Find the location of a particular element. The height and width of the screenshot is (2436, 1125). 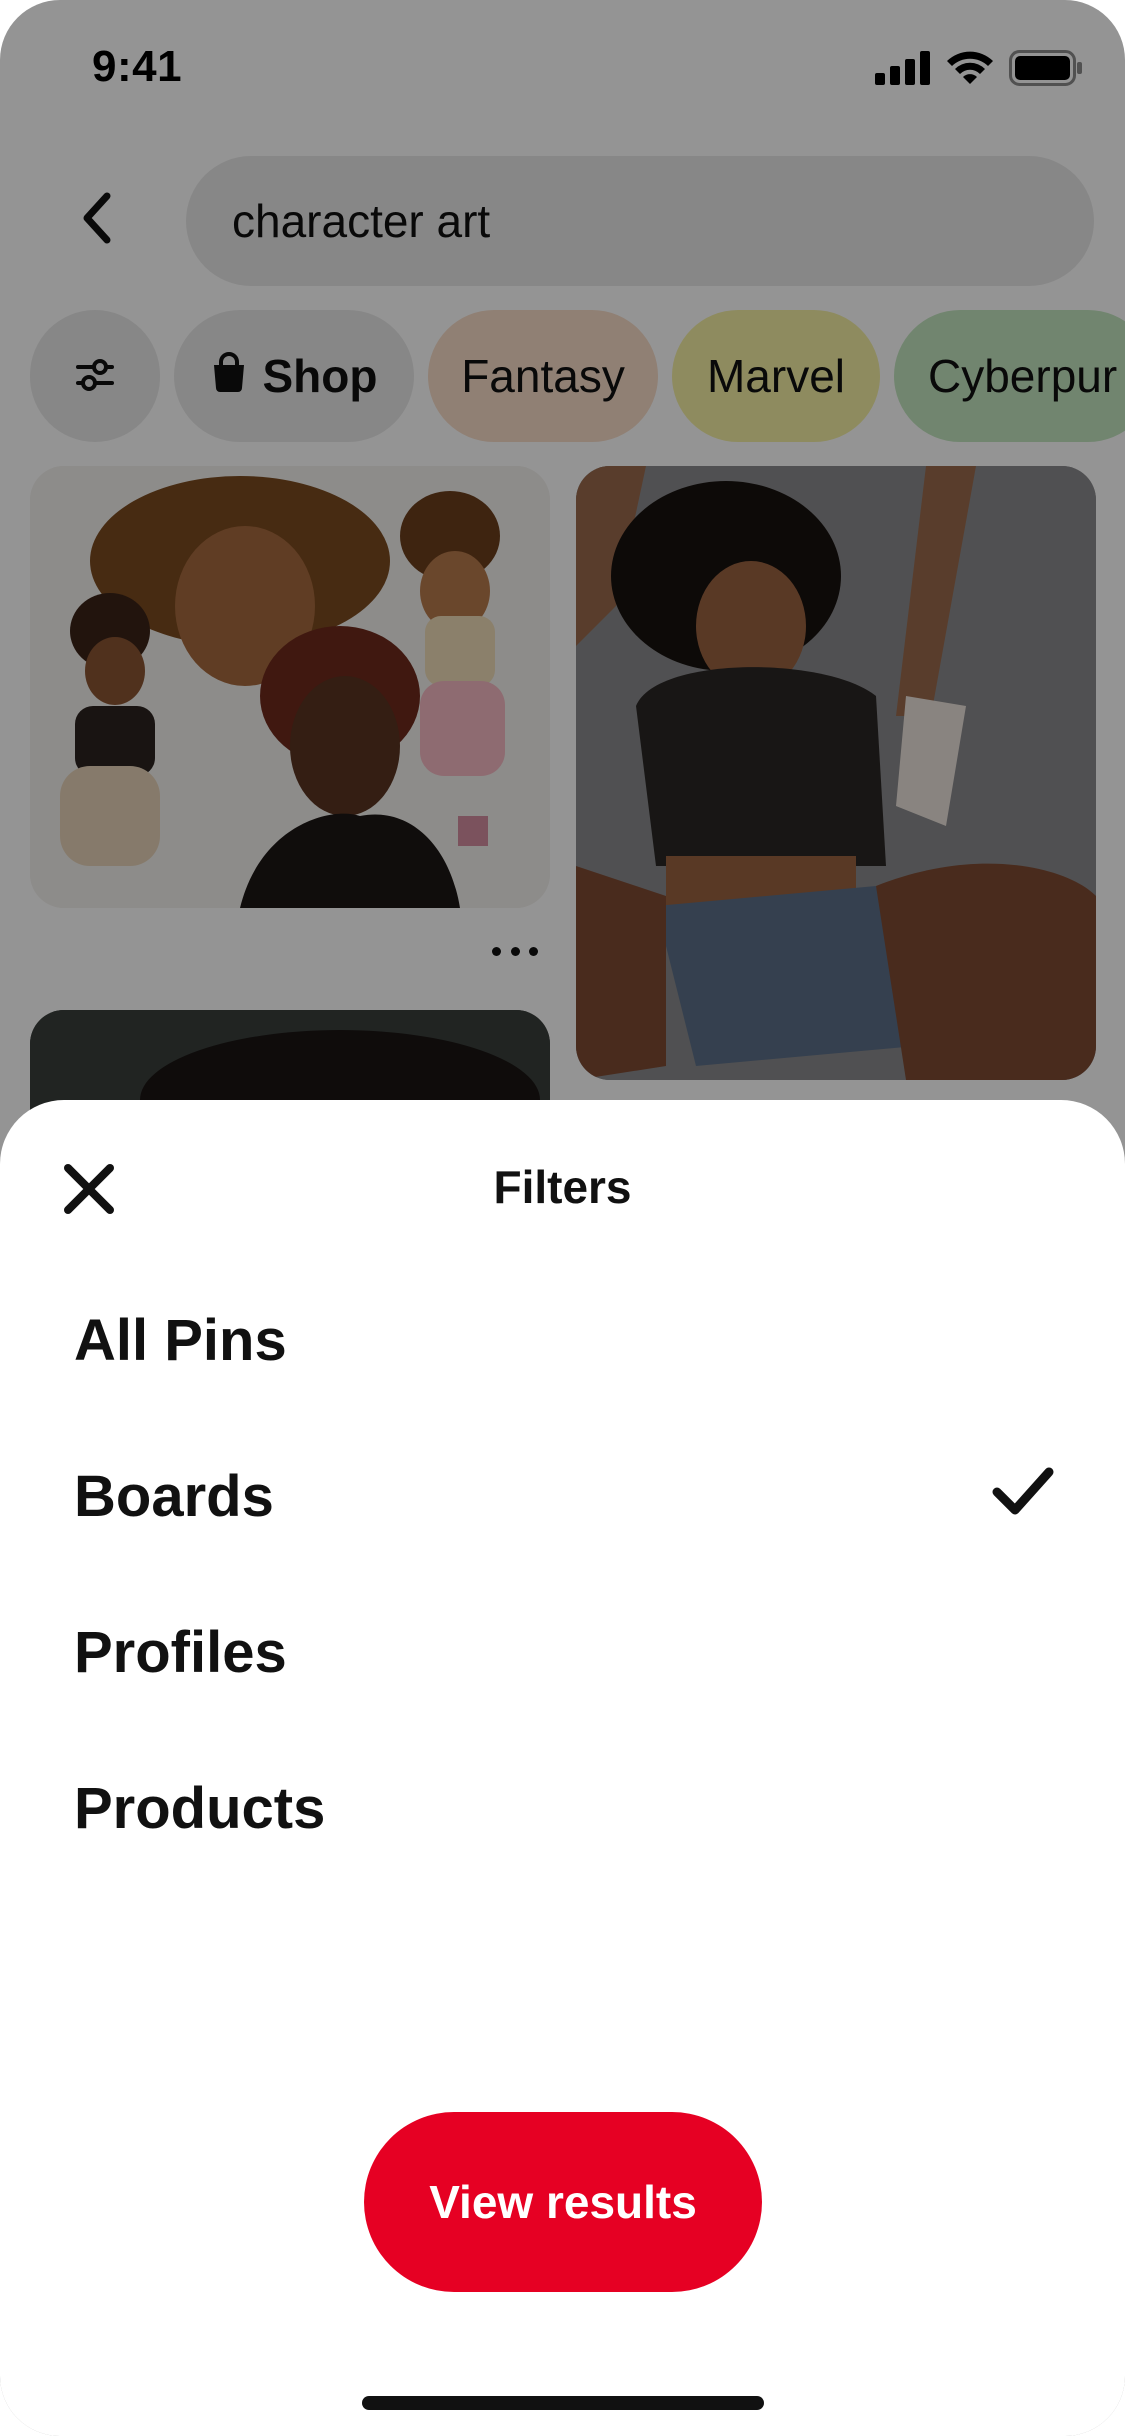

filter-option-products: Products is located at coordinates (562, 1808).